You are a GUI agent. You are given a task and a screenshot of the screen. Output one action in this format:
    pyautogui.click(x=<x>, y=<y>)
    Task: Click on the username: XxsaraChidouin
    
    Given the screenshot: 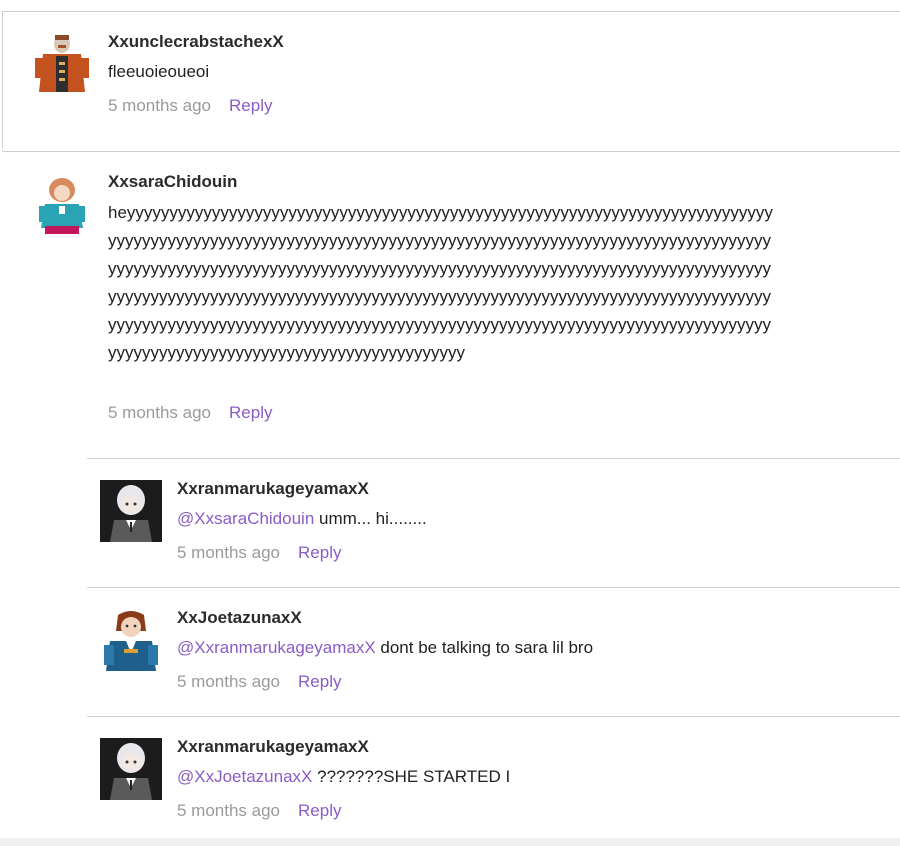 What is the action you would take?
    pyautogui.click(x=172, y=182)
    